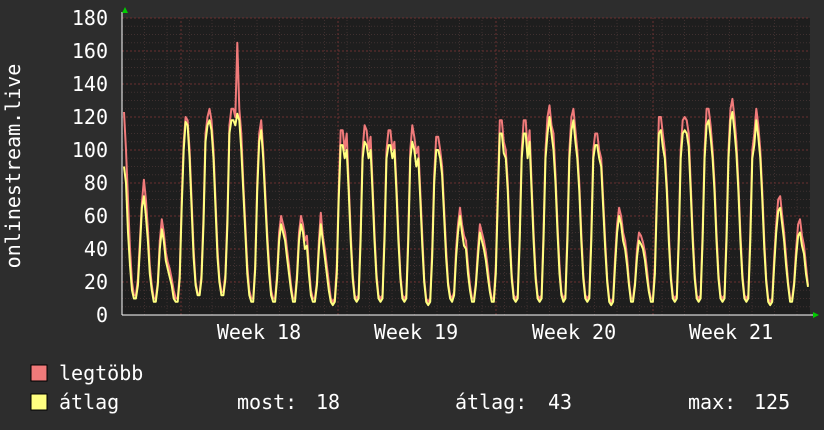 The width and height of the screenshot is (824, 430). I want to click on y-tick-label: 120, so click(90, 117).